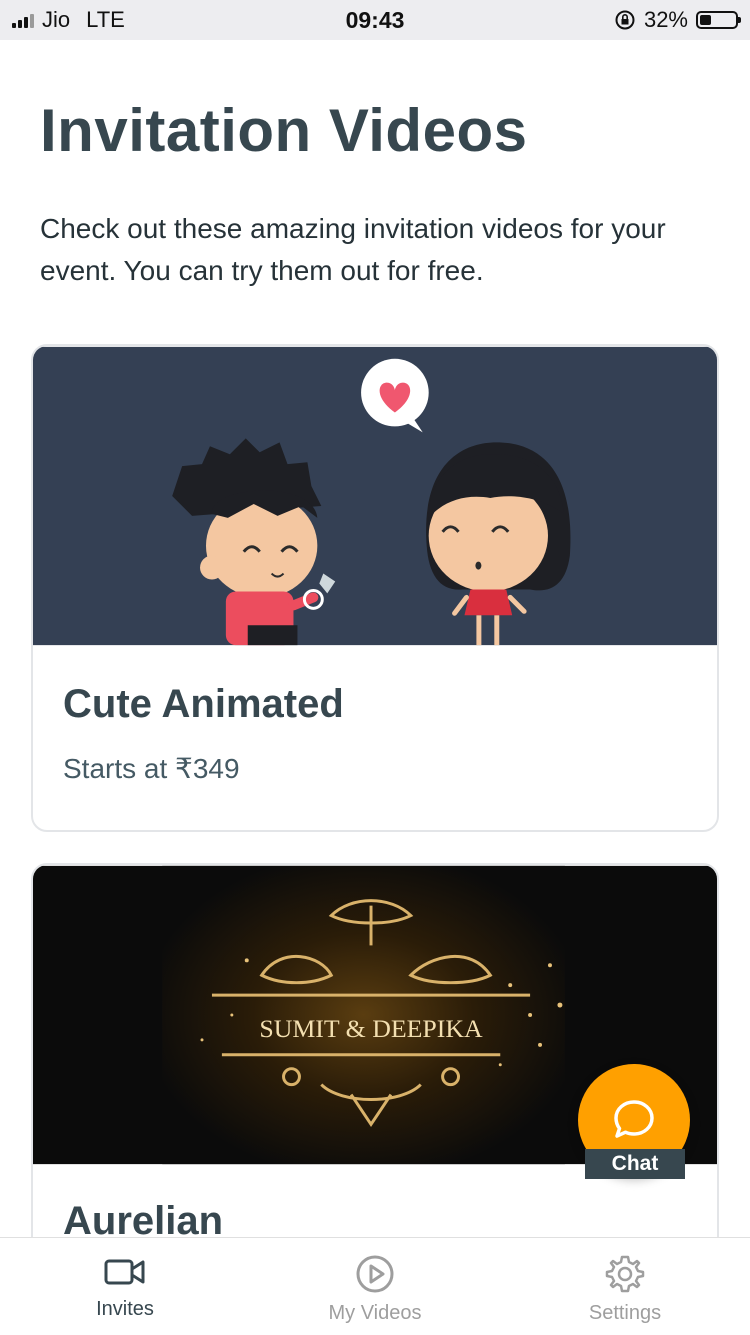 This screenshot has width=750, height=1335. Describe the element at coordinates (375, 1313) in the screenshot. I see `tab-label: My Videos` at that location.